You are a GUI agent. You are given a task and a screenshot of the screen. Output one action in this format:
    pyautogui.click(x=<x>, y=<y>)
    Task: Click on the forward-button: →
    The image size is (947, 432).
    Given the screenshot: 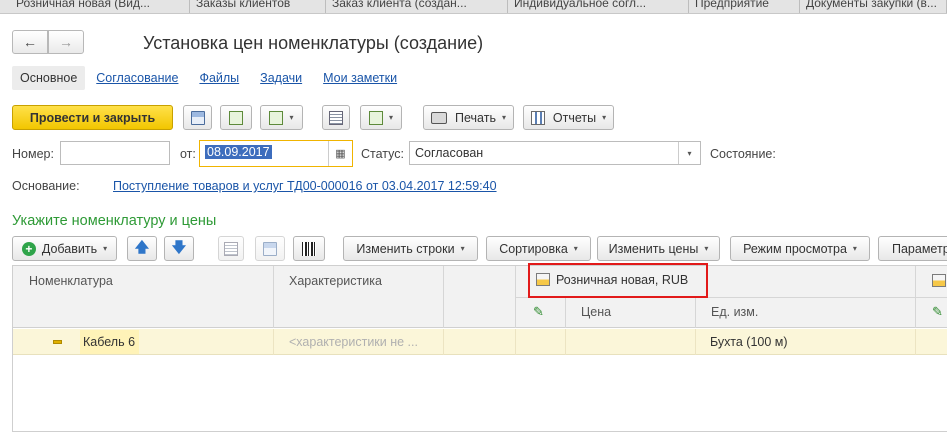 What is the action you would take?
    pyautogui.click(x=66, y=42)
    